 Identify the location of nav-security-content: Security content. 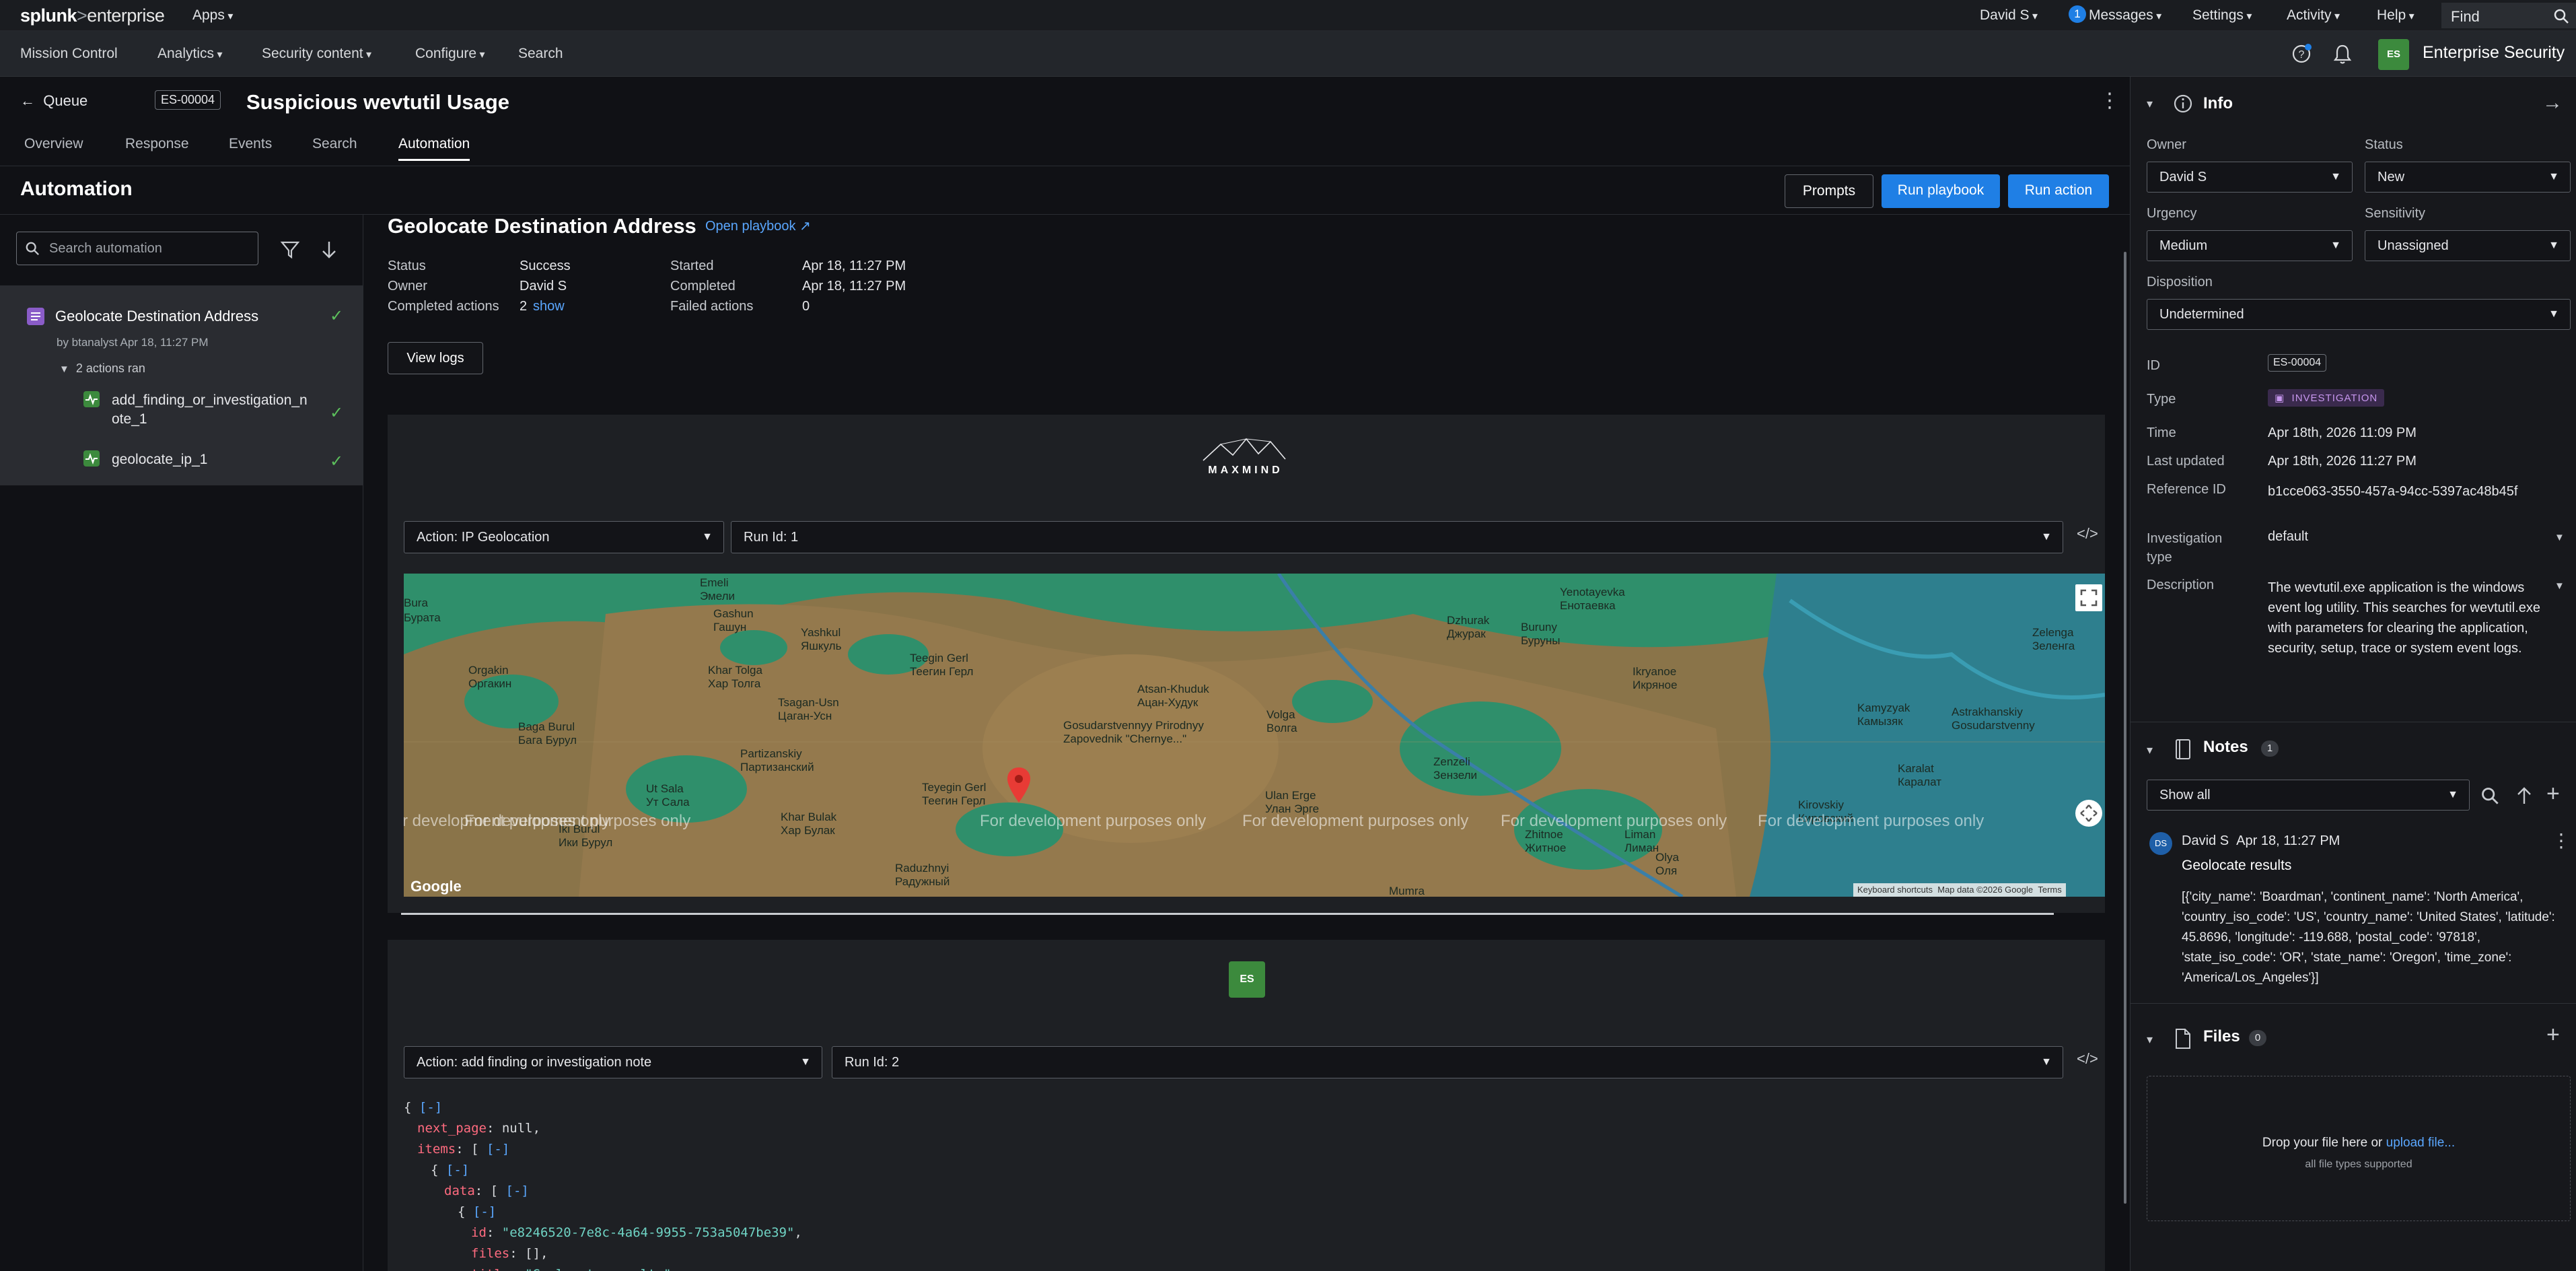
(316, 54).